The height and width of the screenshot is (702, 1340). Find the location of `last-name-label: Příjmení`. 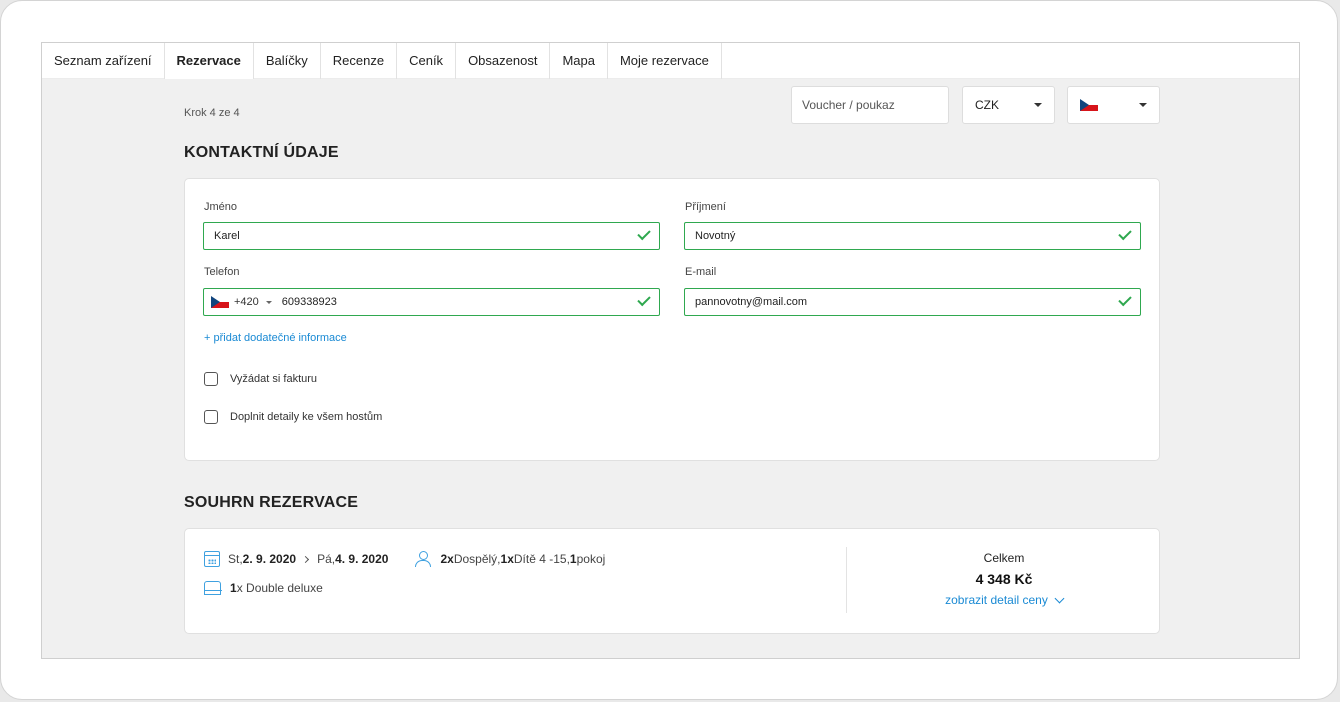

last-name-label: Příjmení is located at coordinates (705, 207).